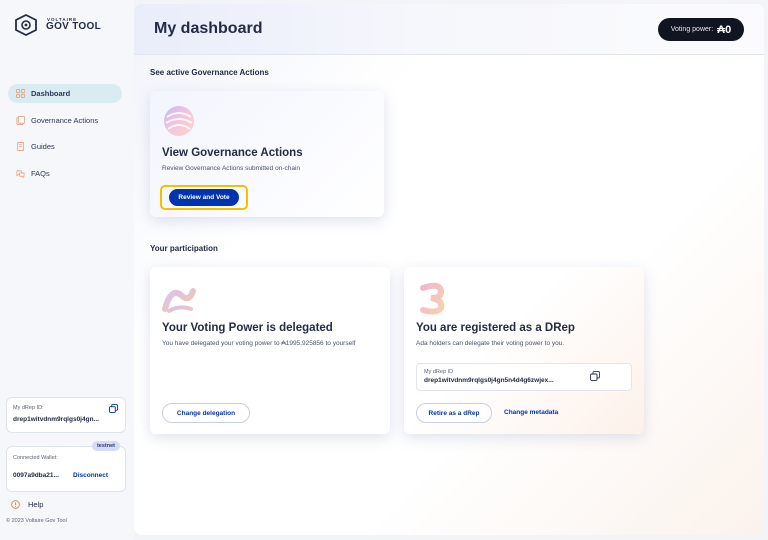 The height and width of the screenshot is (540, 768). I want to click on logo-big-text: GOV TOOL, so click(73, 27).